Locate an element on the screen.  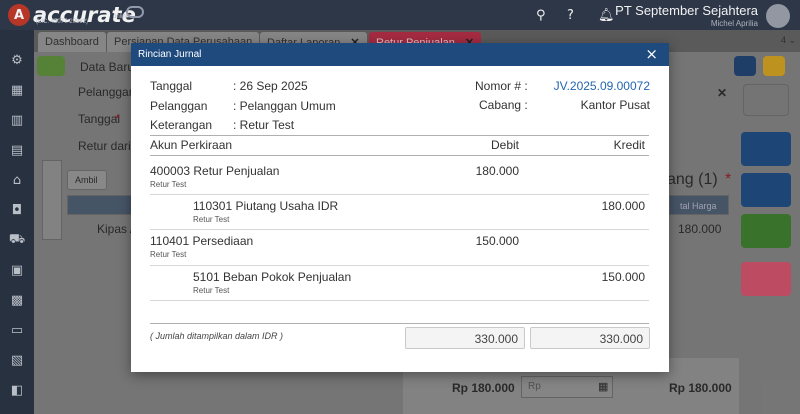
journal-row-account: 400003 Retur Penjualan is located at coordinates (215, 171).